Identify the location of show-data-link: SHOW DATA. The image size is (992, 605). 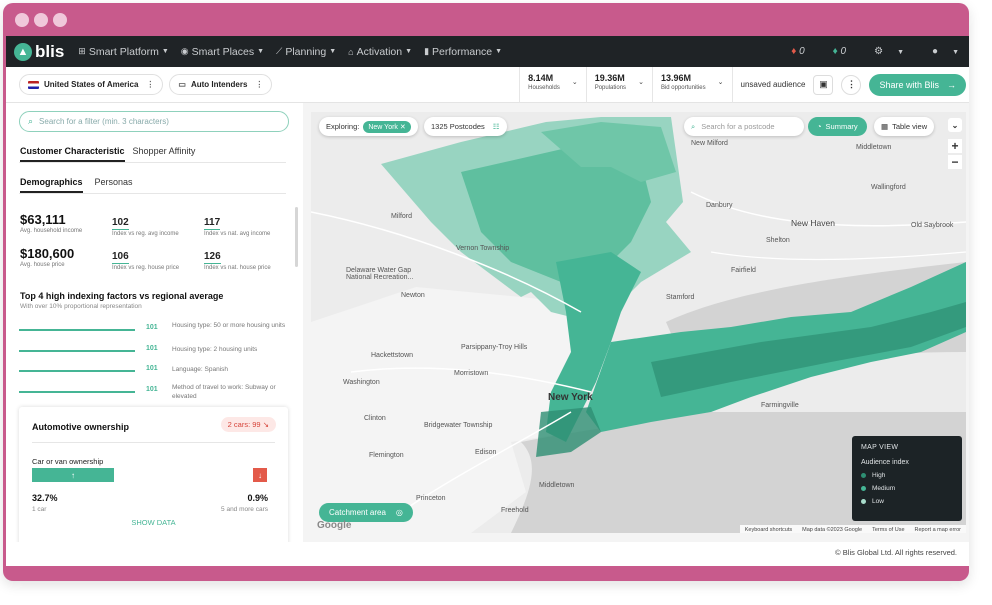
(153, 522).